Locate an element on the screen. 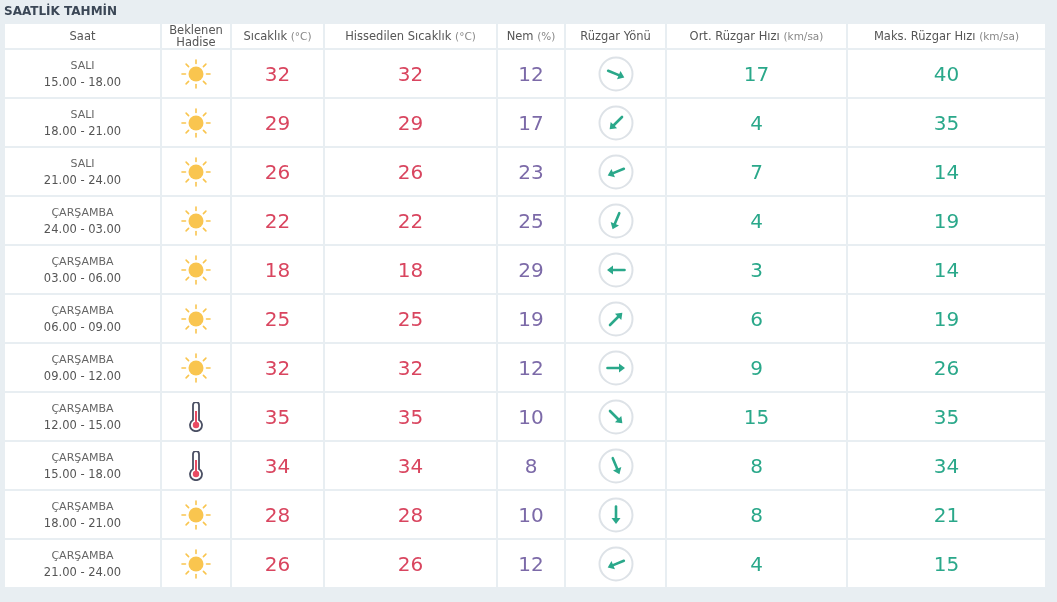  average-wind-speed-cell: 3 is located at coordinates (756, 269).